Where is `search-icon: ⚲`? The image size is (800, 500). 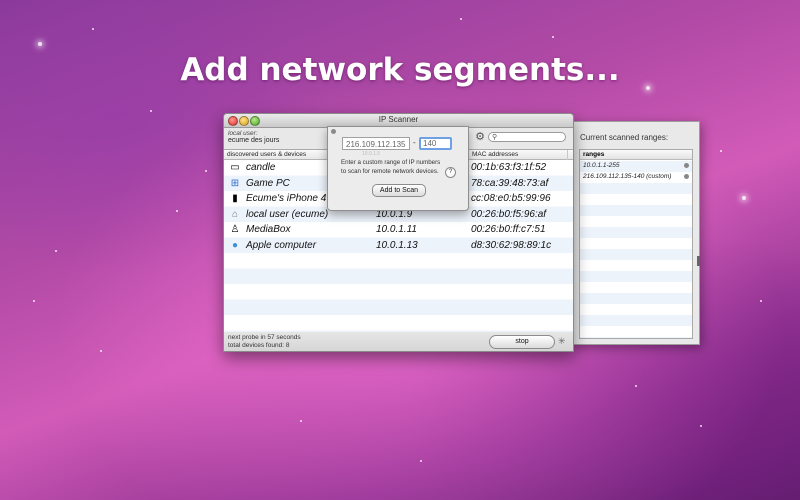 search-icon: ⚲ is located at coordinates (495, 137).